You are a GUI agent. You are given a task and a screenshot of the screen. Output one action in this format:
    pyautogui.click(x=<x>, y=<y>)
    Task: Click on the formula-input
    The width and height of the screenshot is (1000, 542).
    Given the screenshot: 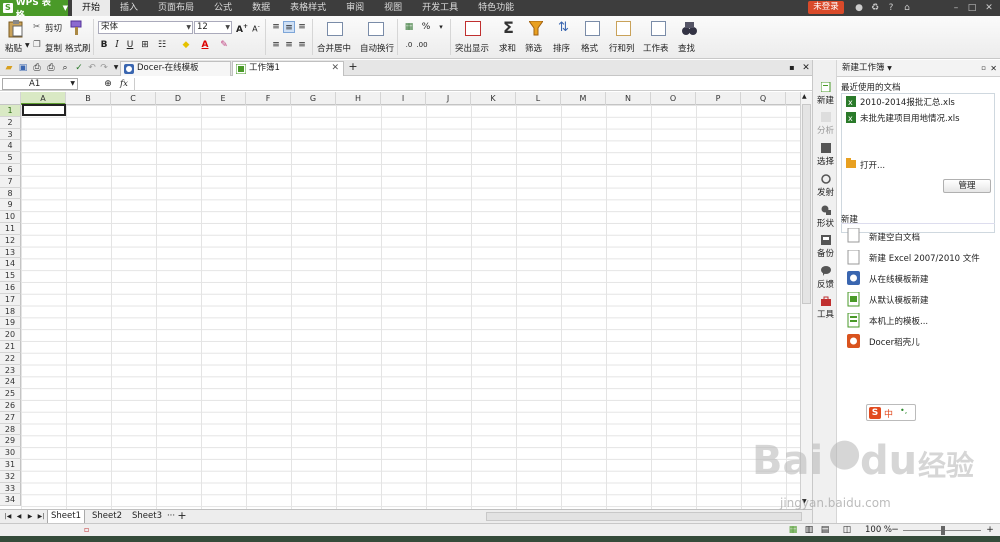 What is the action you would take?
    pyautogui.click(x=472, y=84)
    